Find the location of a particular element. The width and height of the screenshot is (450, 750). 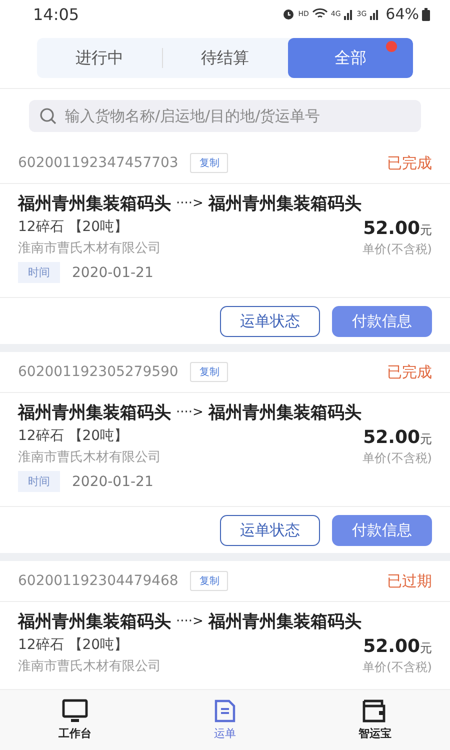

wallet-icon is located at coordinates (375, 711).